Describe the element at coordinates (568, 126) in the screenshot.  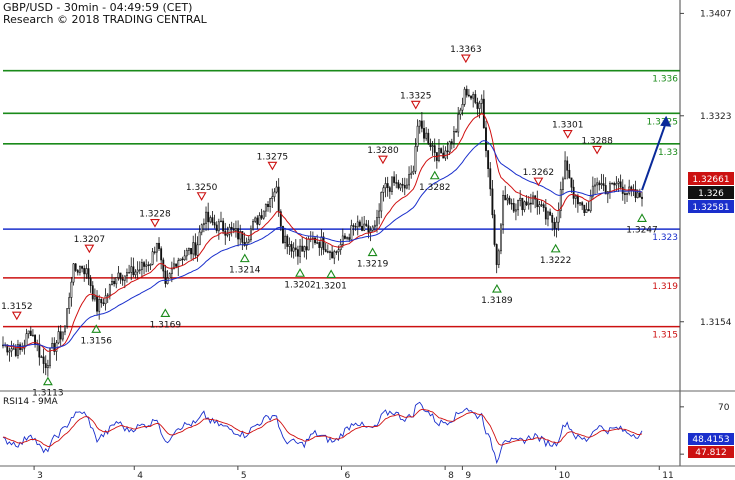
I see `pivot-high-label: 1.3301` at that location.